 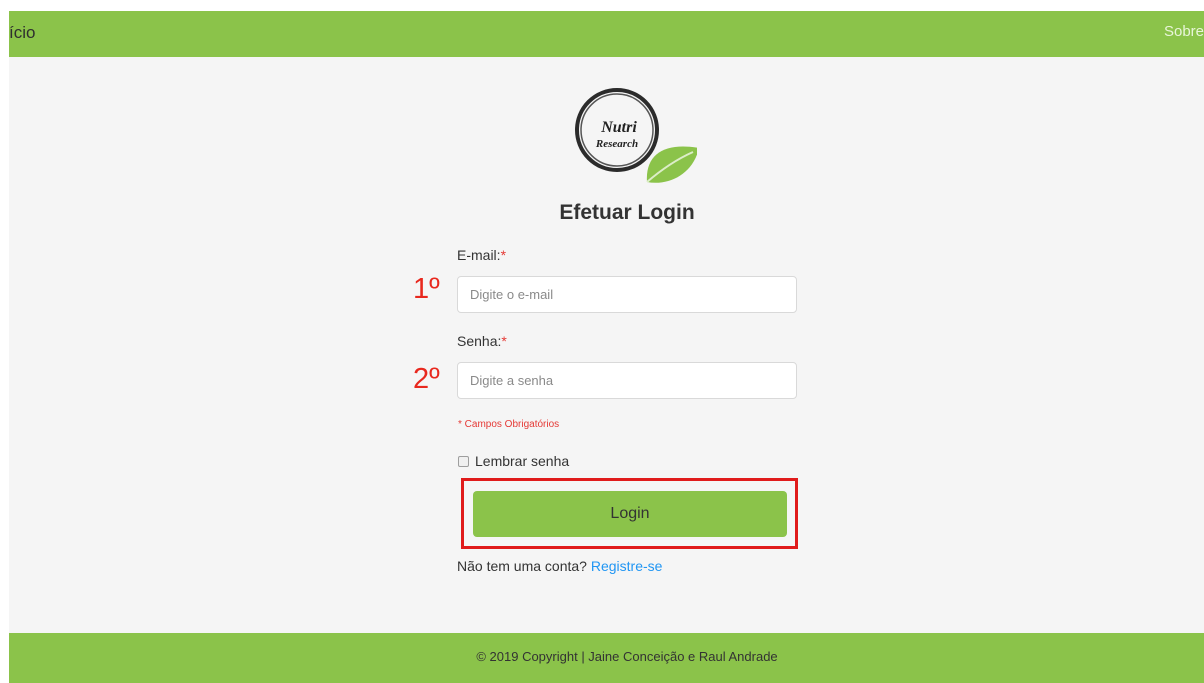 I want to click on email-label: E-mail:*, so click(x=481, y=255).